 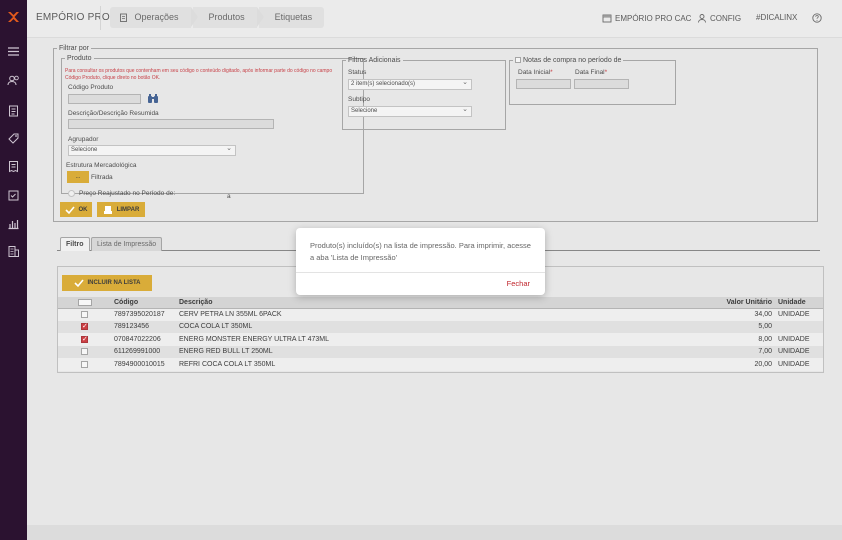 What do you see at coordinates (13, 195) in the screenshot?
I see `checklist-icon` at bounding box center [13, 195].